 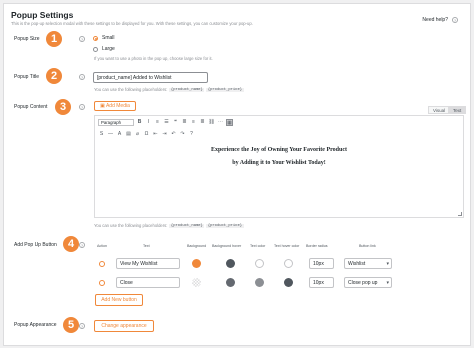 What do you see at coordinates (108, 49) in the screenshot?
I see `size-option-large-label: Large` at bounding box center [108, 49].